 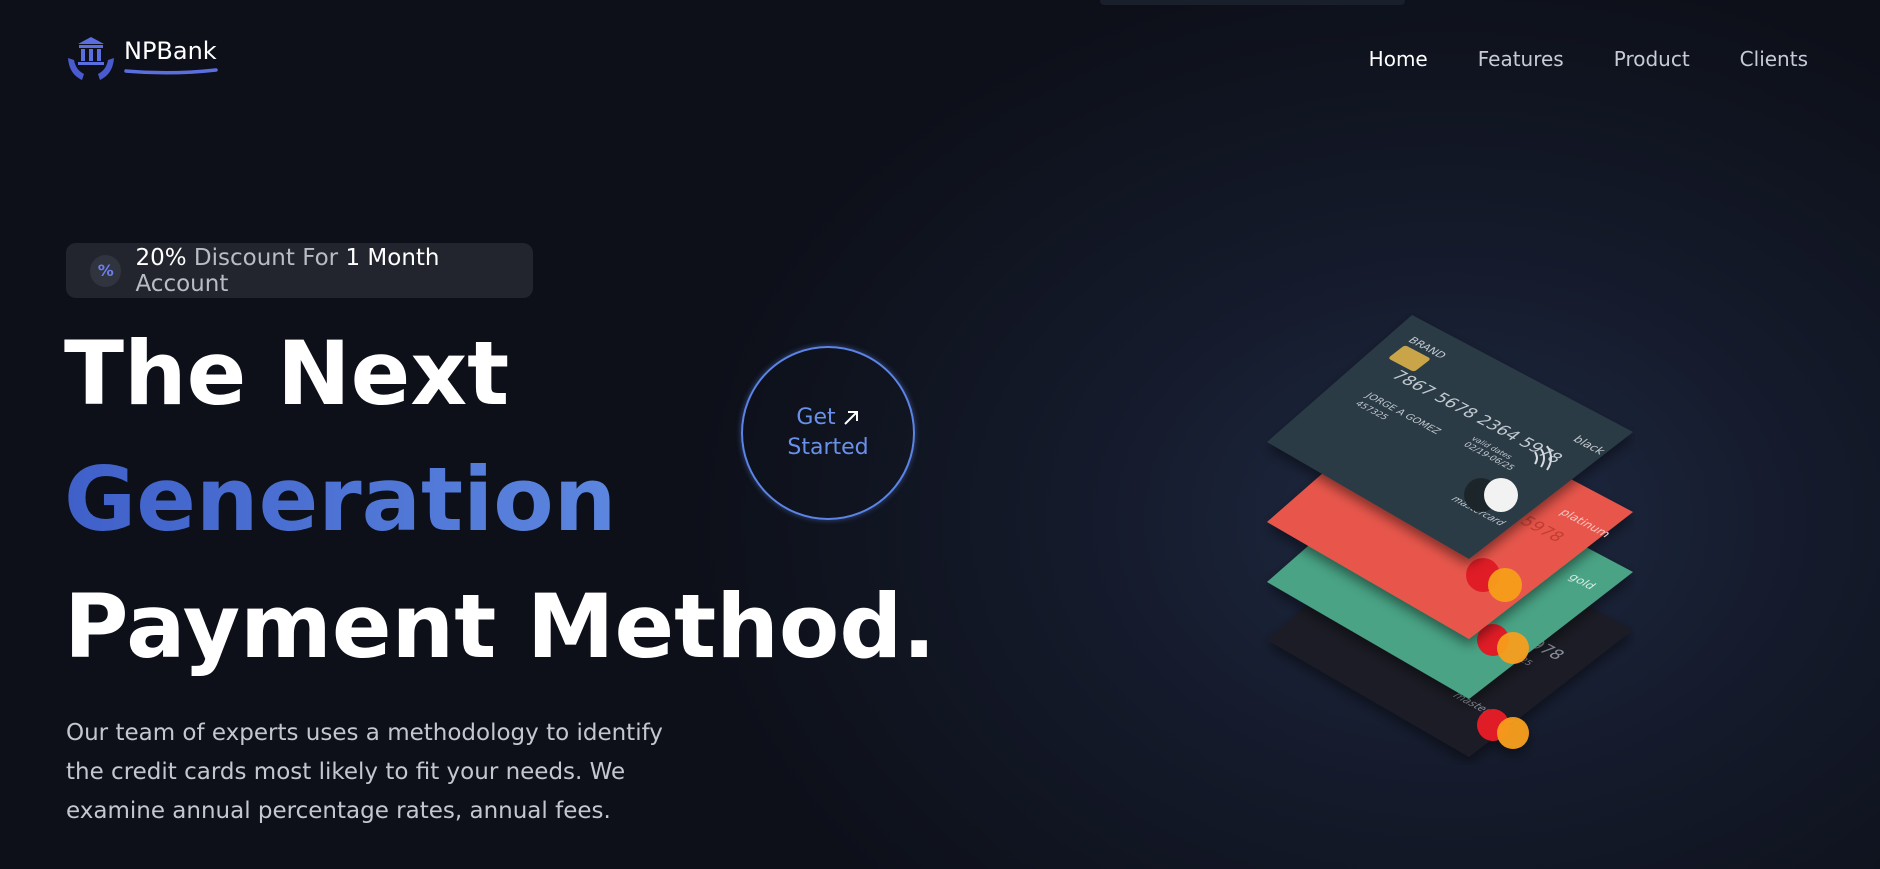 I want to click on brand-name: NPBank, so click(x=170, y=51).